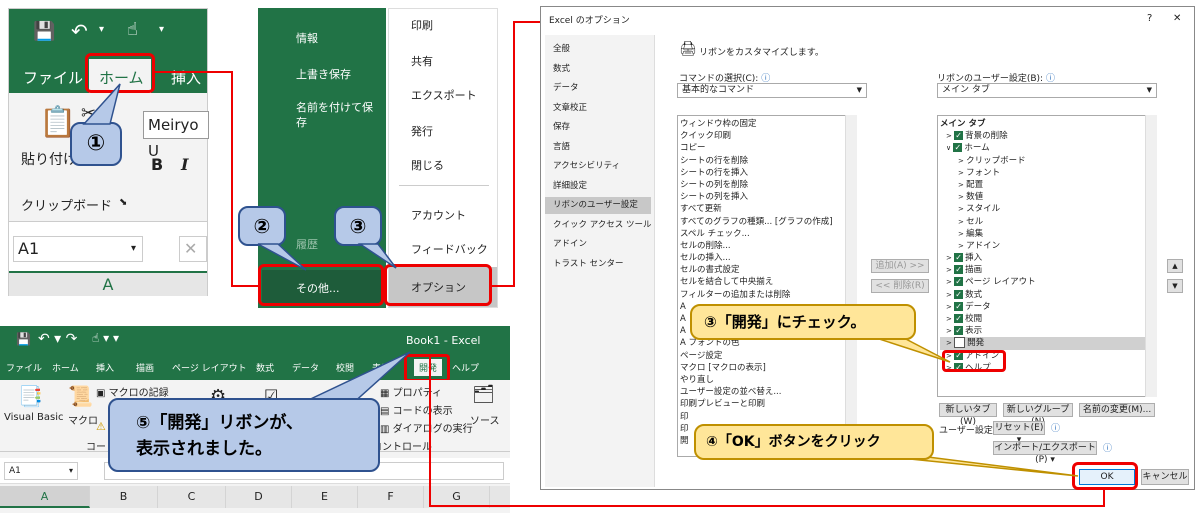  Describe the element at coordinates (814, 442) in the screenshot. I see `step4-ok-callout: ④「OK」ボタンをクリック` at that location.